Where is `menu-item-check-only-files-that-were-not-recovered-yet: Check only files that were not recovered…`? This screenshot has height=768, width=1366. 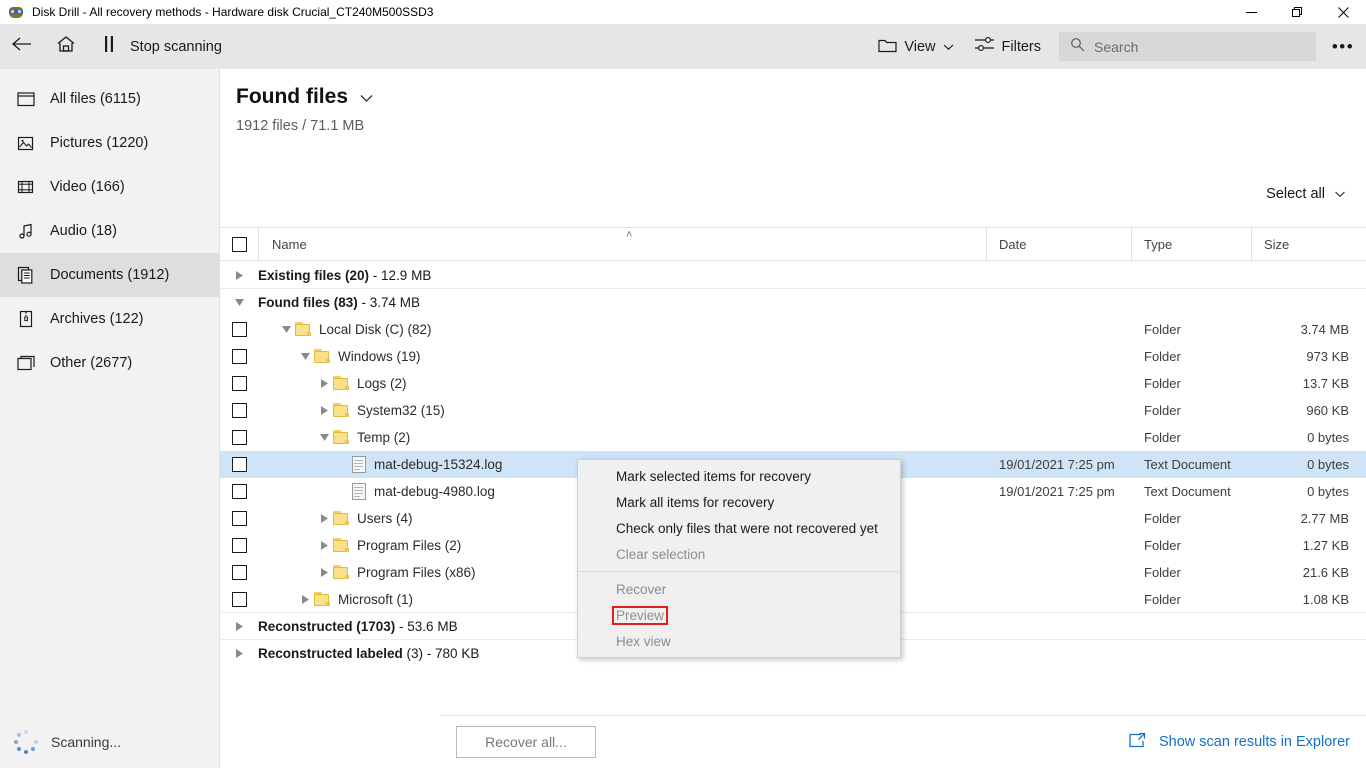 menu-item-check-only-files-that-were-not-recovered-yet: Check only files that were not recovered… is located at coordinates (739, 528).